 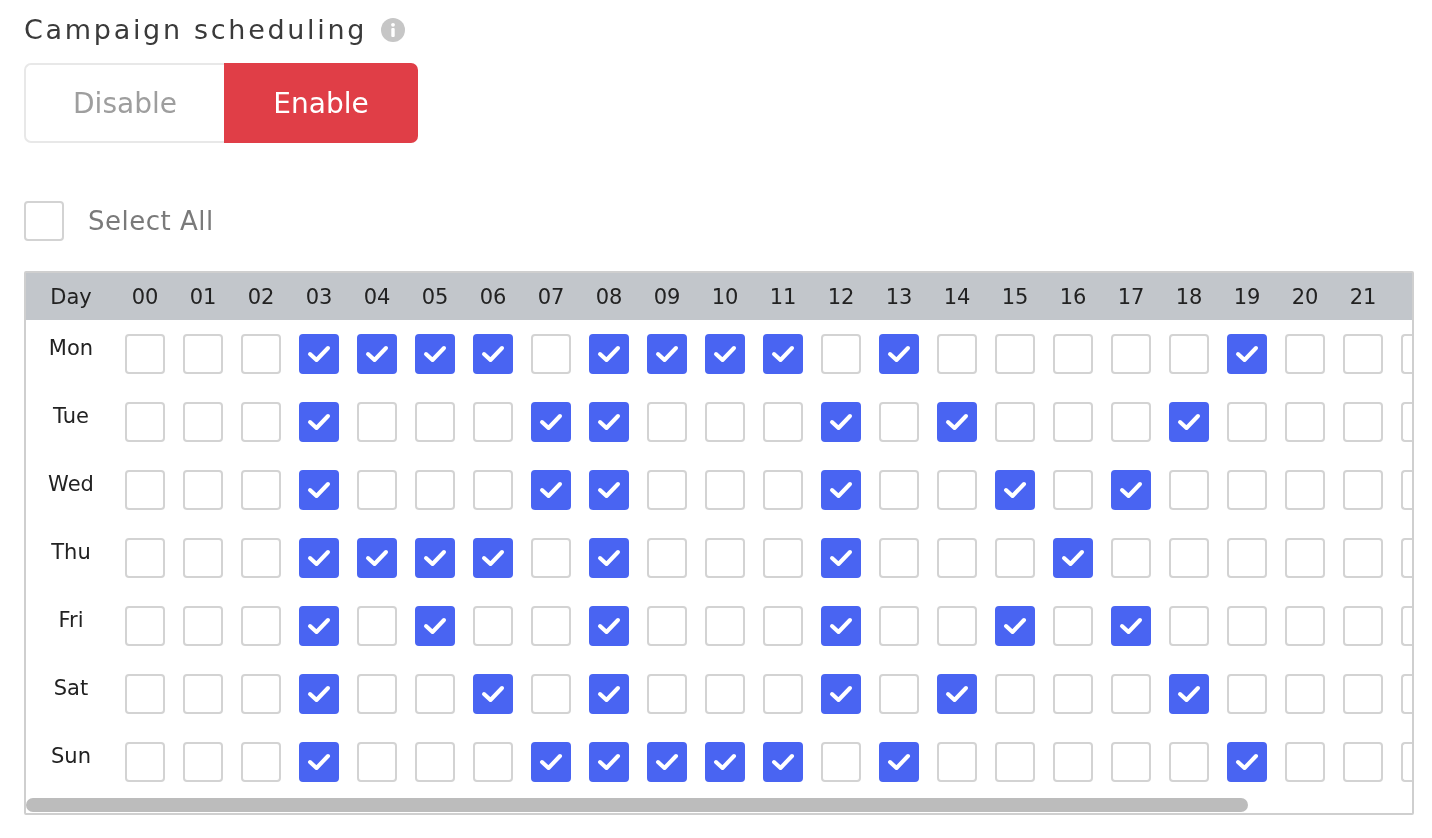 What do you see at coordinates (124, 103) in the screenshot?
I see `toggle-button: Disable` at bounding box center [124, 103].